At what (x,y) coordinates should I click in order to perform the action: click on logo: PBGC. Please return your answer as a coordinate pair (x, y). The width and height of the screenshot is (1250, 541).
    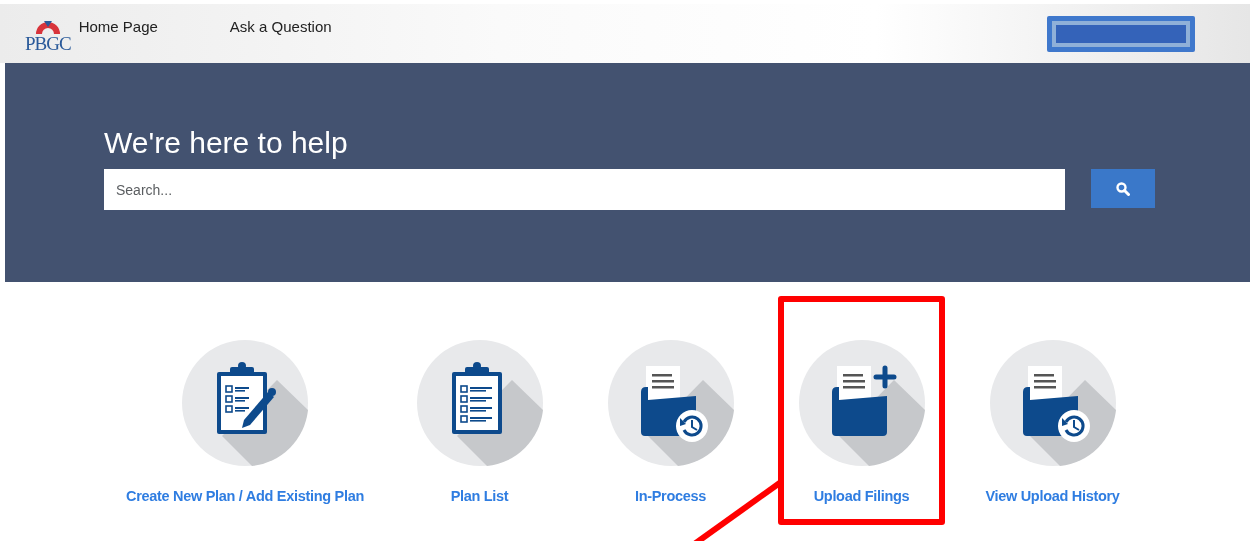
    Looking at the image, I should click on (48, 35).